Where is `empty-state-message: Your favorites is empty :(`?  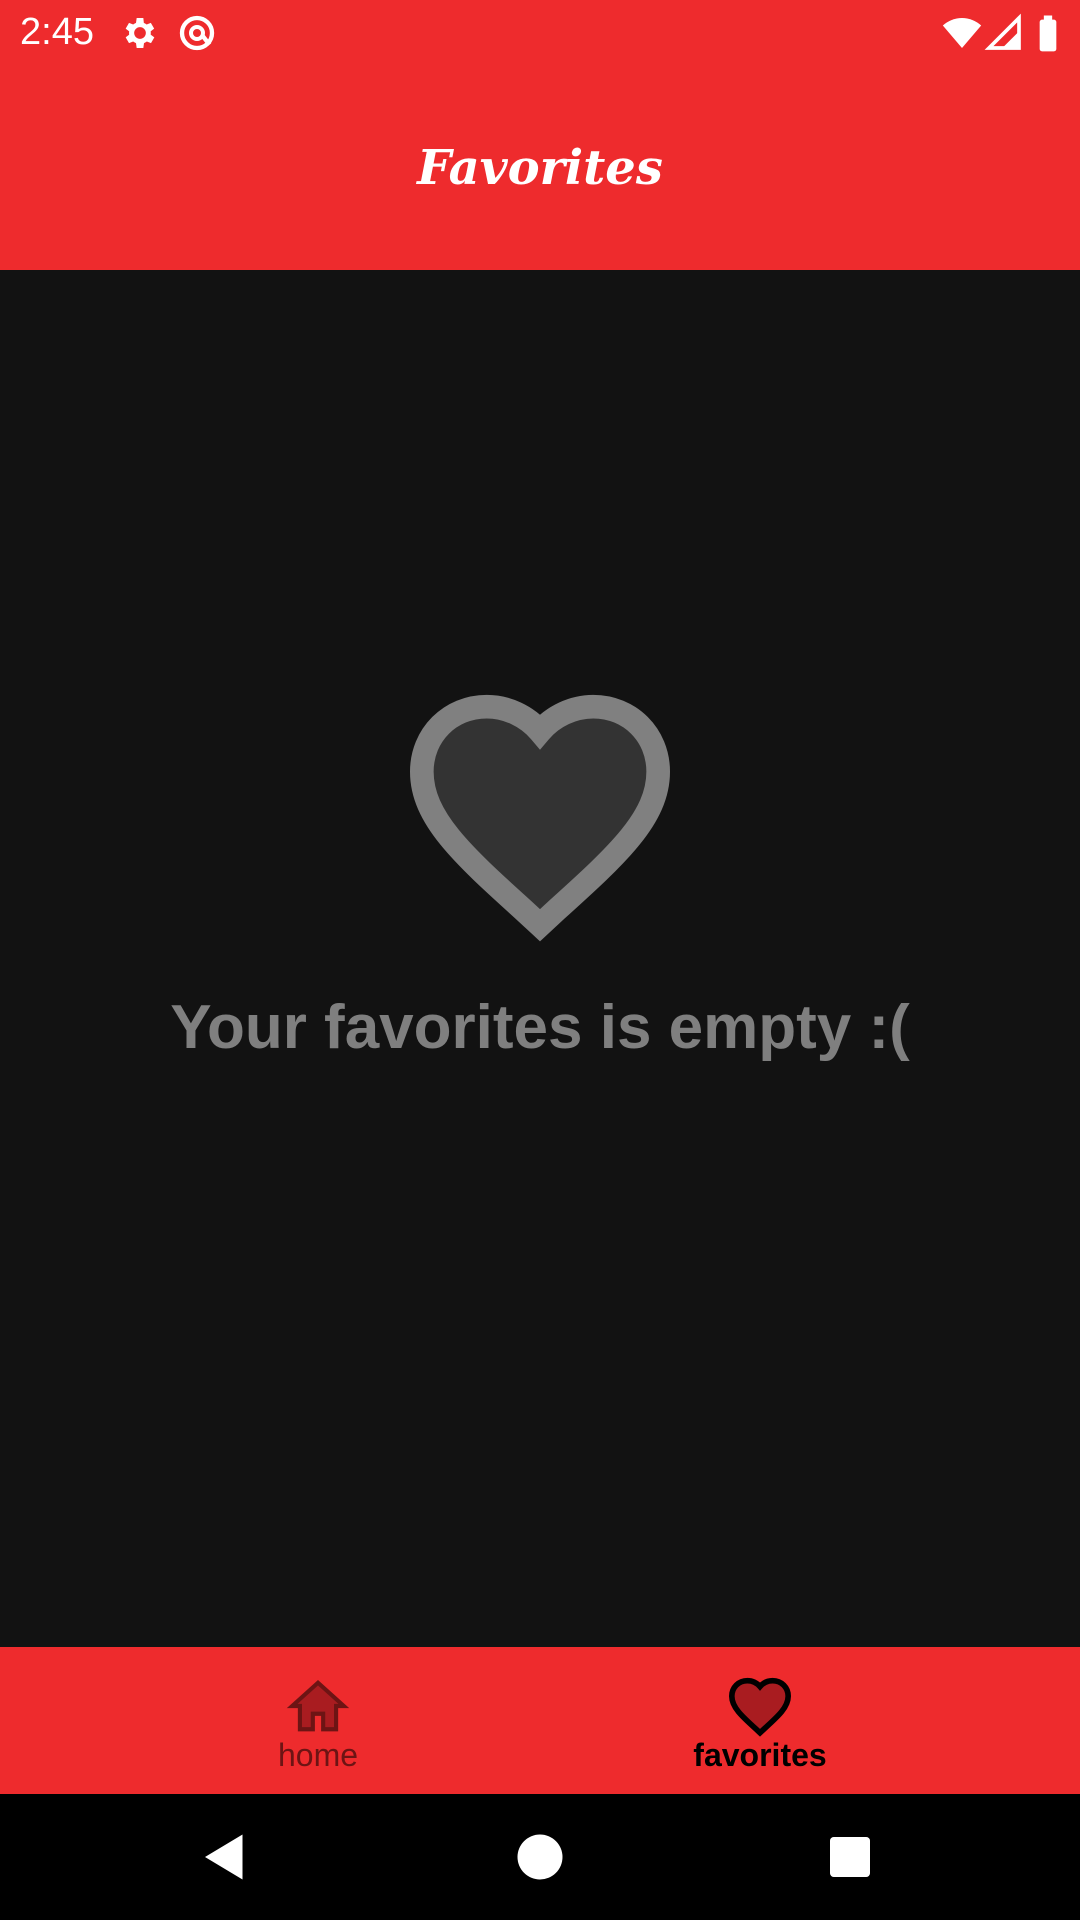
empty-state-message: Your favorites is empty :( is located at coordinates (540, 1027).